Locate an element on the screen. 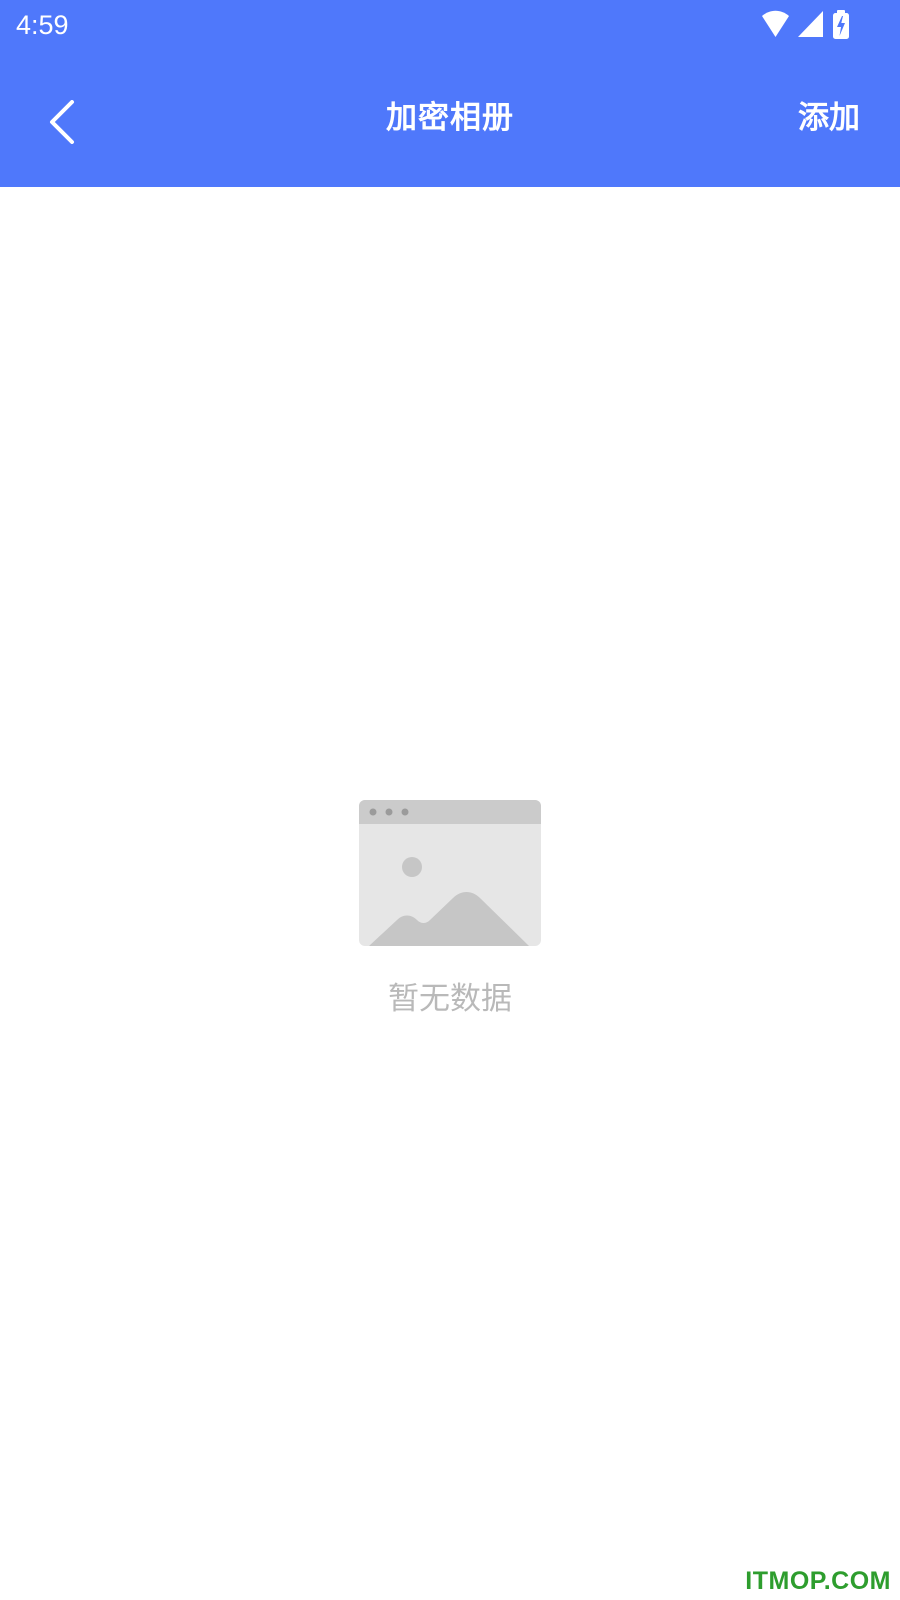 The width and height of the screenshot is (900, 1600). status-icons is located at coordinates (806, 24).